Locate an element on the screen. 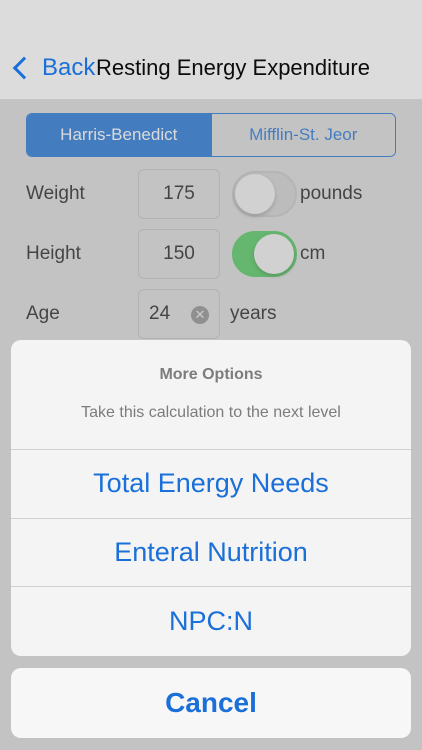 The height and width of the screenshot is (750, 422). chevron-left-icon is located at coordinates (24, 68).